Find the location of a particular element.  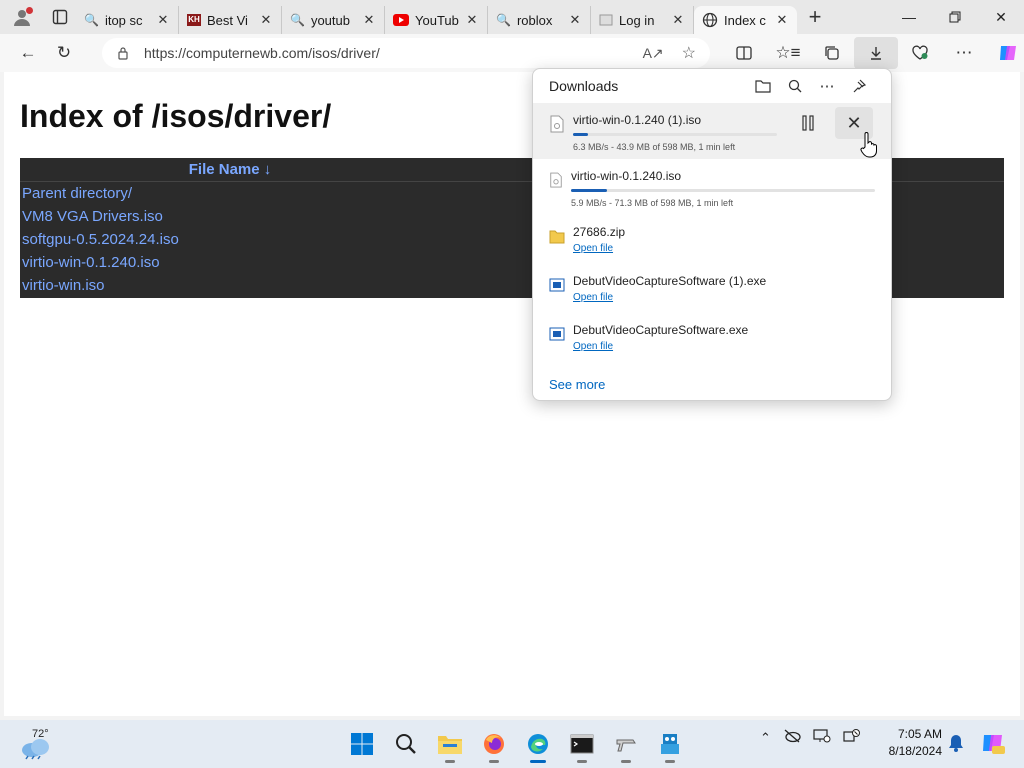

favorites-button: ☆≡ is located at coordinates (788, 53).